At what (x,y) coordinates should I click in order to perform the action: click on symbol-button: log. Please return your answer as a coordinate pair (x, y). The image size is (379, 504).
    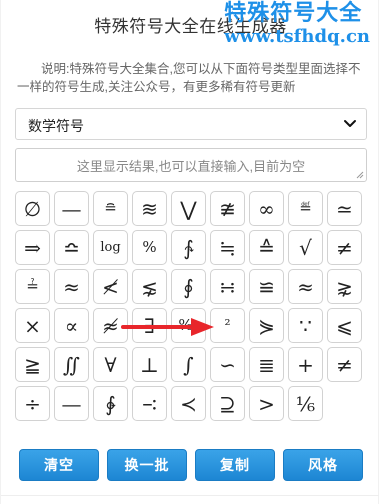
    Looking at the image, I should click on (110, 247).